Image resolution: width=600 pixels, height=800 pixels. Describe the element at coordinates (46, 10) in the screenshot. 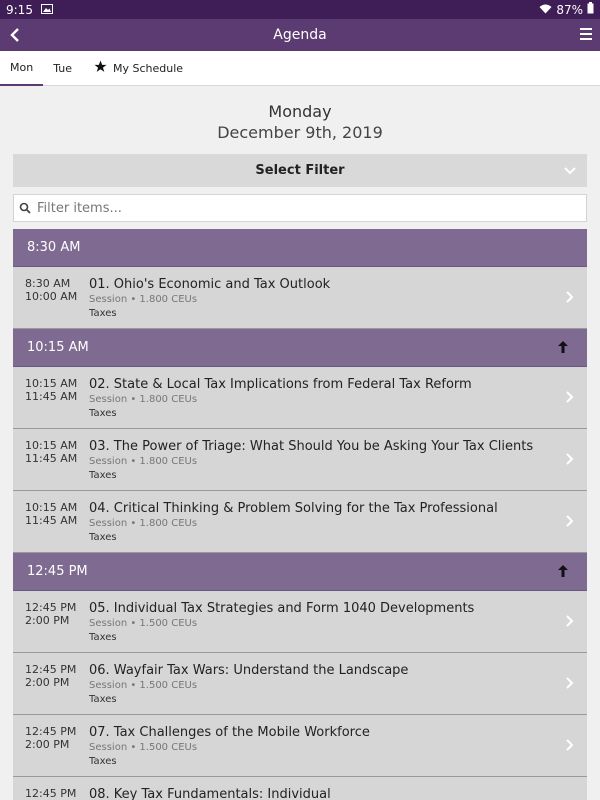

I see `gallery-icon` at that location.